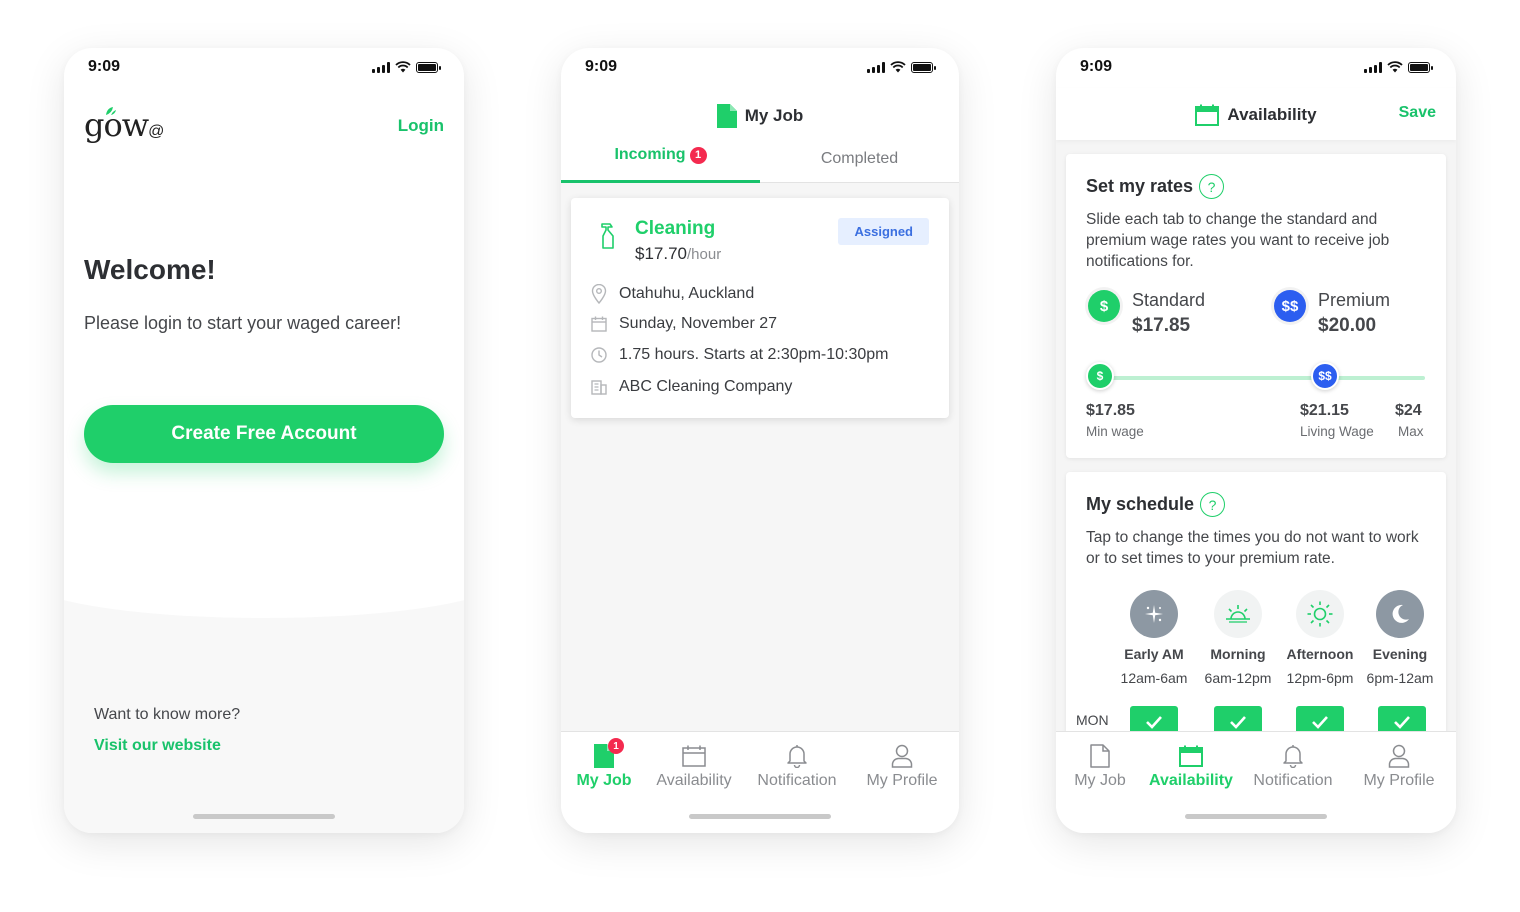  Describe the element at coordinates (604, 764) in the screenshot. I see `nav-my-job: 1 My Job` at that location.